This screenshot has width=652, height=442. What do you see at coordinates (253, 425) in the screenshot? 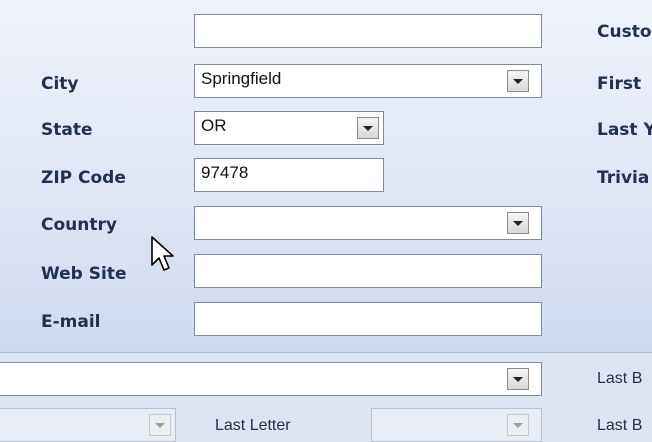
I see `last-letter-label: Last Letter` at bounding box center [253, 425].